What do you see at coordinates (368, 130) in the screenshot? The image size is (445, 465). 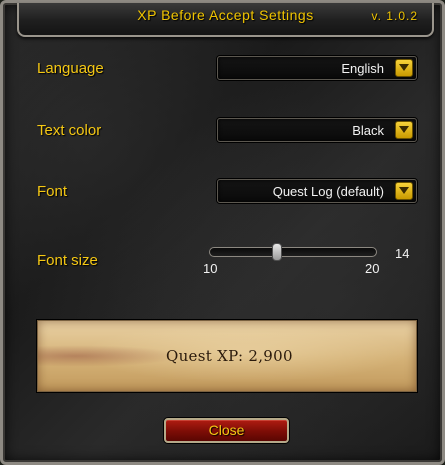 I see `text-color-value: Black` at bounding box center [368, 130].